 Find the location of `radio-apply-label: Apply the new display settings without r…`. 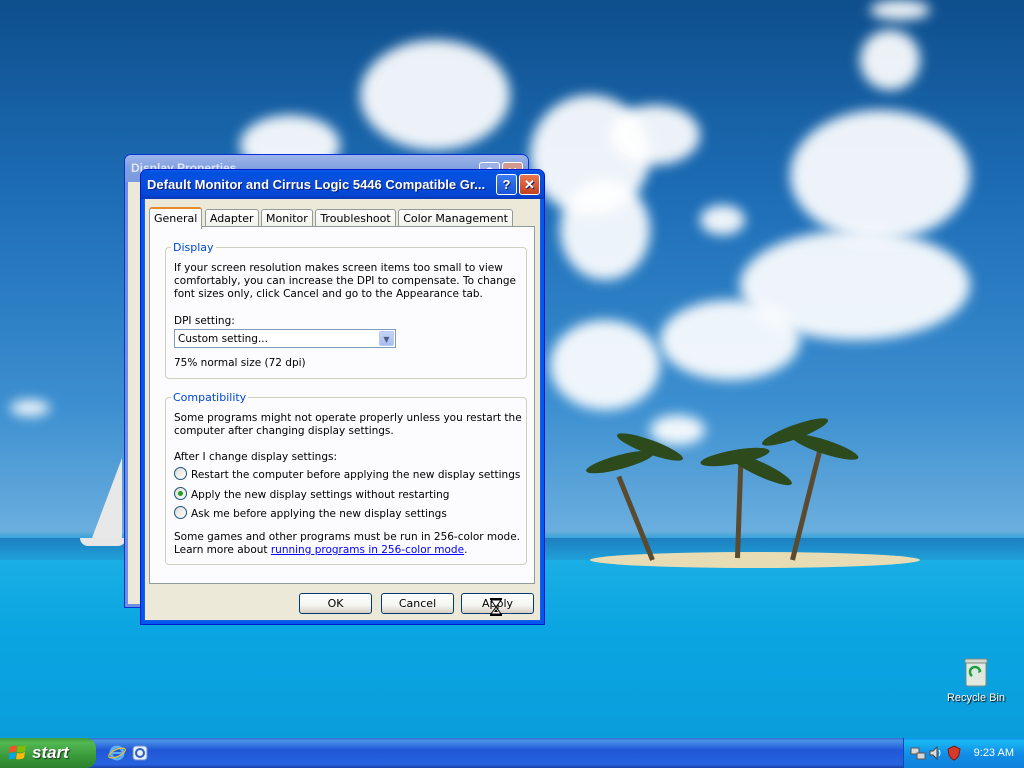

radio-apply-label: Apply the new display settings without r… is located at coordinates (320, 495).